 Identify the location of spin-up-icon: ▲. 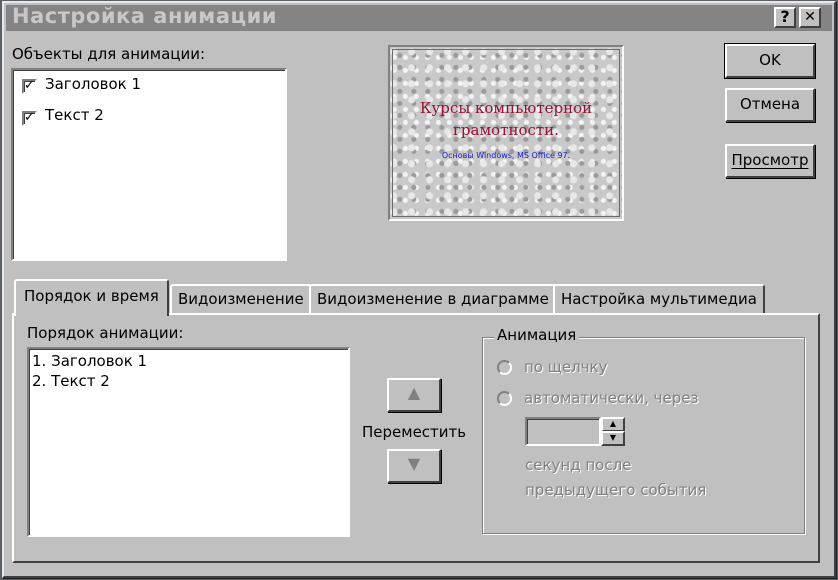
(613, 423).